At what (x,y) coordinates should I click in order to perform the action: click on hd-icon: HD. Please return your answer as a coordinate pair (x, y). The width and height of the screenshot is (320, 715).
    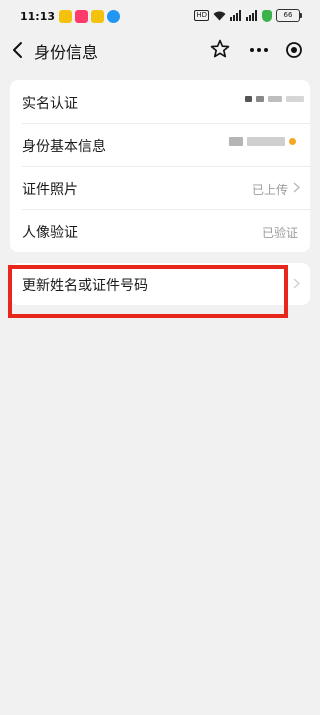
    Looking at the image, I should click on (201, 15).